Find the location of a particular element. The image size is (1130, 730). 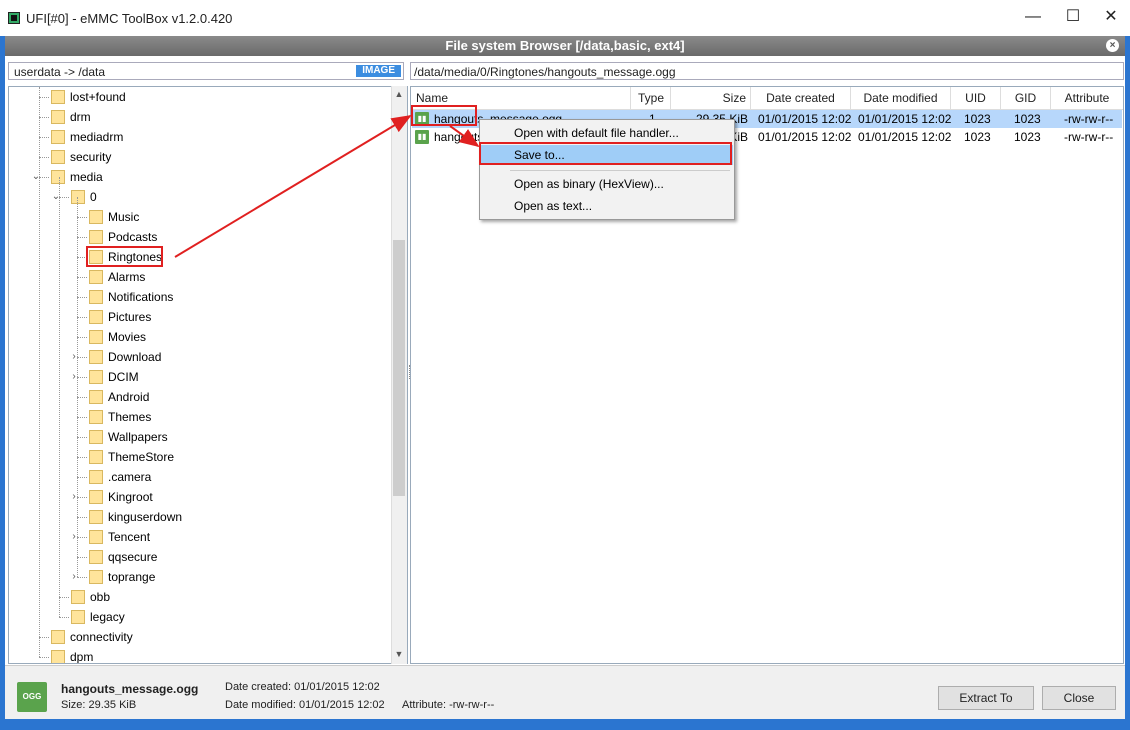

annotation-arrows is located at coordinates (327, 186).